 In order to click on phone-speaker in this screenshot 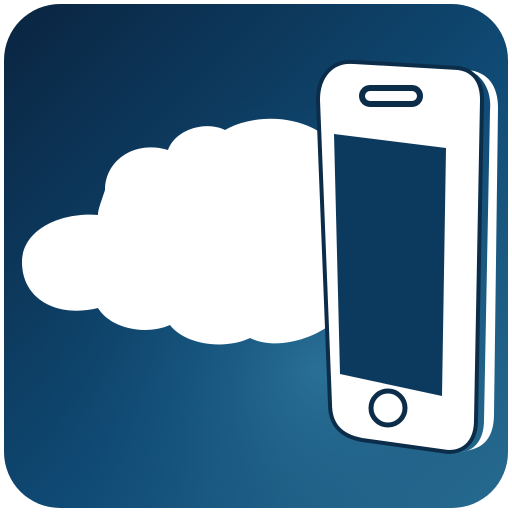, I will do `click(391, 96)`.